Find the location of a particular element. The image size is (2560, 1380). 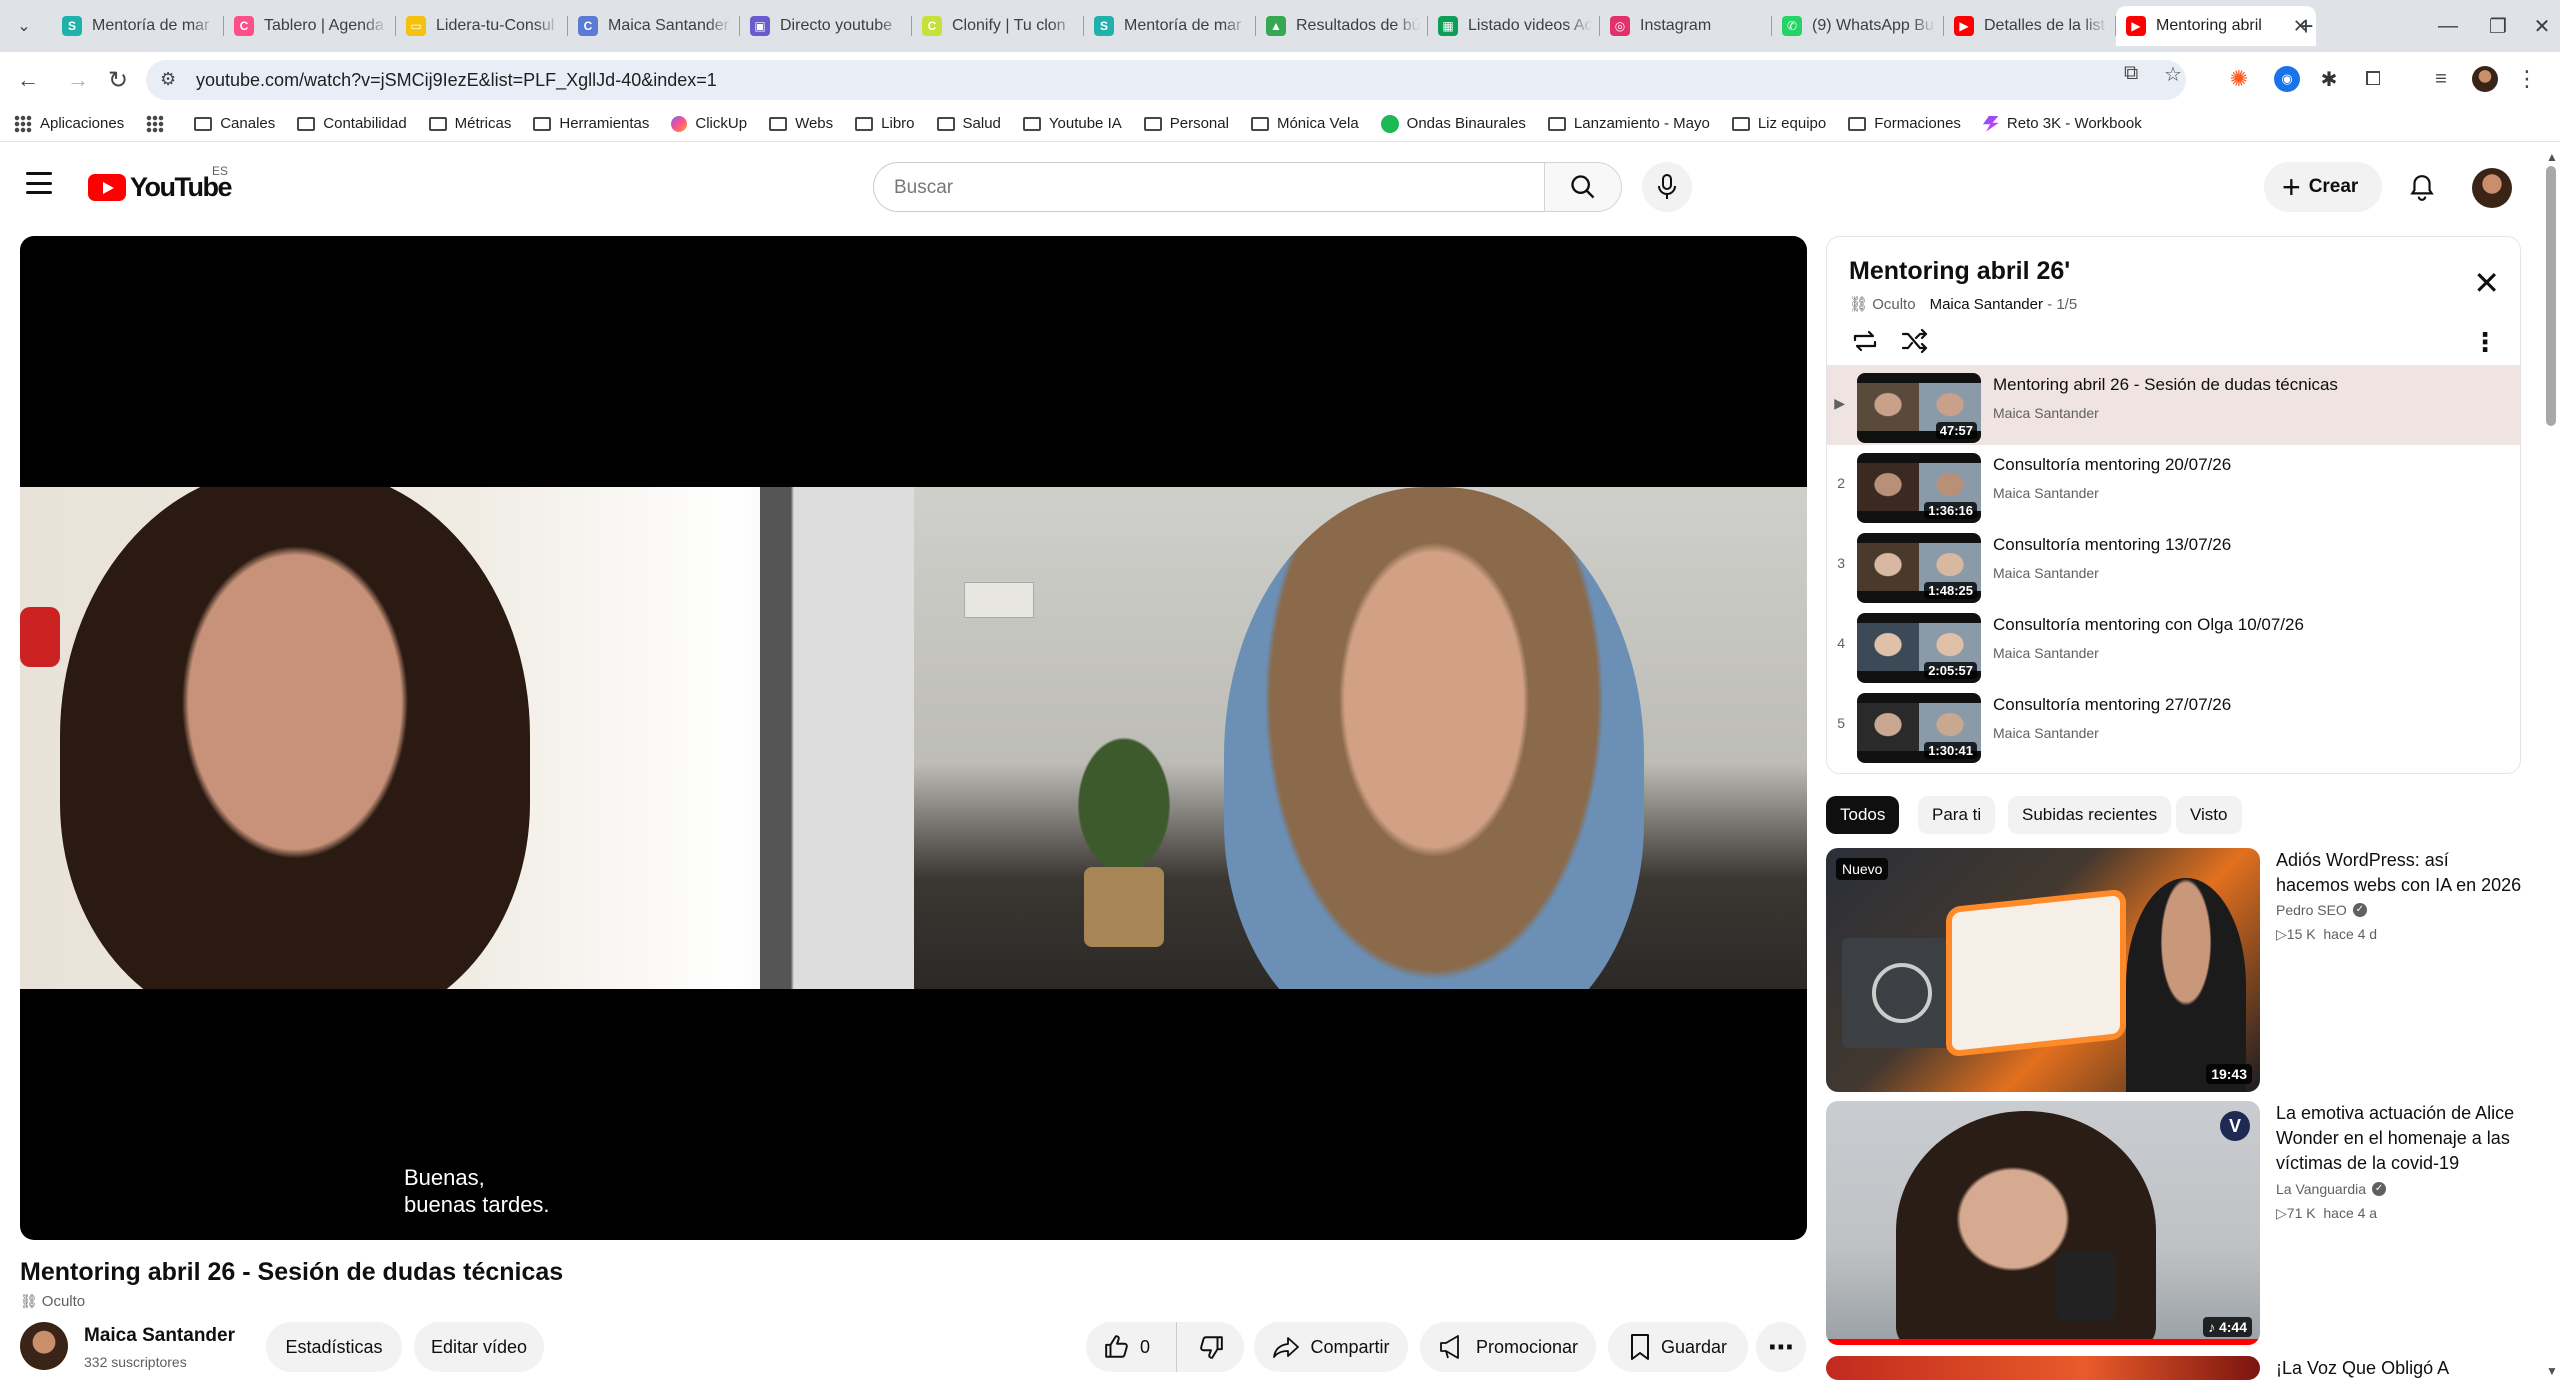

browser-tab: ▲ Resultados de bú is located at coordinates (1342, 26).